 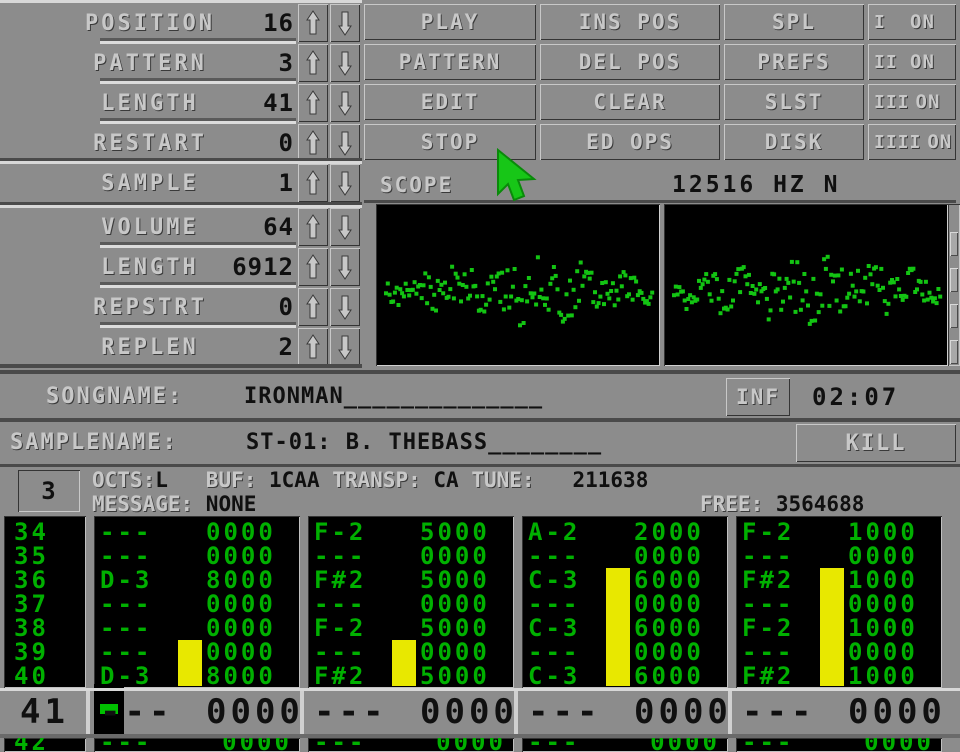 What do you see at coordinates (345, 183) in the screenshot?
I see `param-decrement-sample` at bounding box center [345, 183].